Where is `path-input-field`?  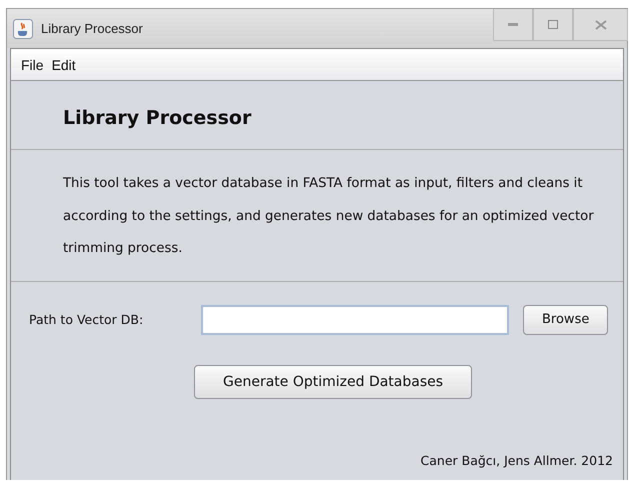 path-input-field is located at coordinates (355, 319).